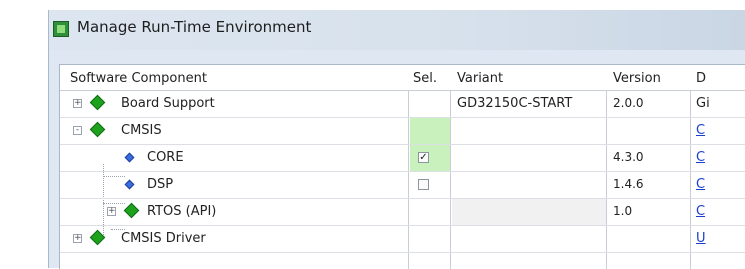 Image resolution: width=745 pixels, height=269 pixels. I want to click on component-name: CORE, so click(165, 157).